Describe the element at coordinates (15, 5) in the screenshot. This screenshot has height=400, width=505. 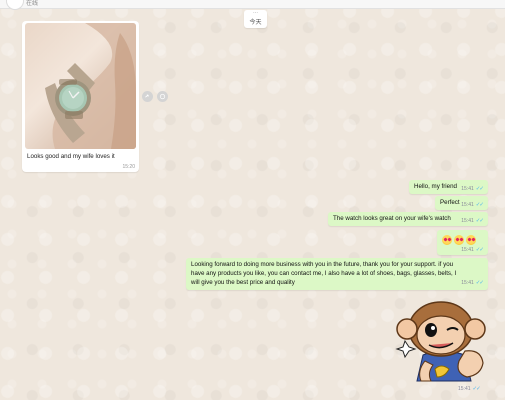
I see `contact-avatar` at that location.